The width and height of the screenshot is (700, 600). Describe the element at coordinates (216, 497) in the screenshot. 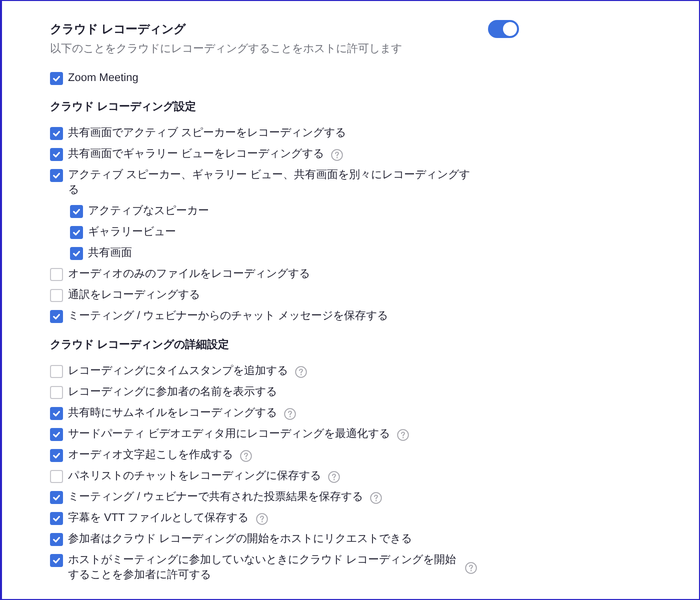

I see `option-label: ミーティング / ウェビナーで共有された投票結果を保存する` at that location.